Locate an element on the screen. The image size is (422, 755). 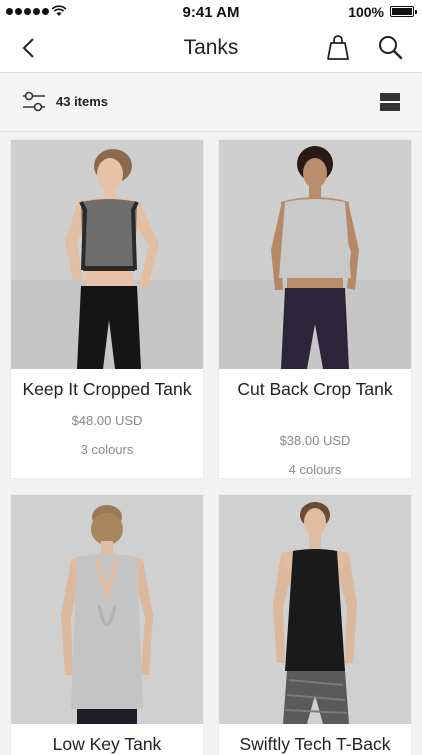
battery-icon is located at coordinates (403, 11).